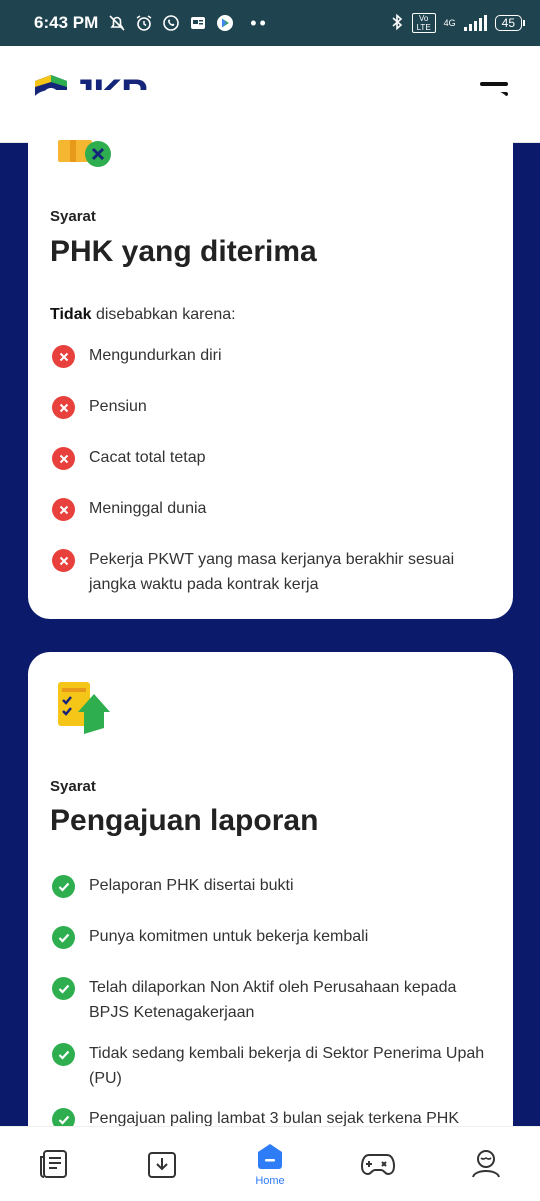 The image size is (540, 1201). I want to click on list-item: Pensiun, so click(271, 407).